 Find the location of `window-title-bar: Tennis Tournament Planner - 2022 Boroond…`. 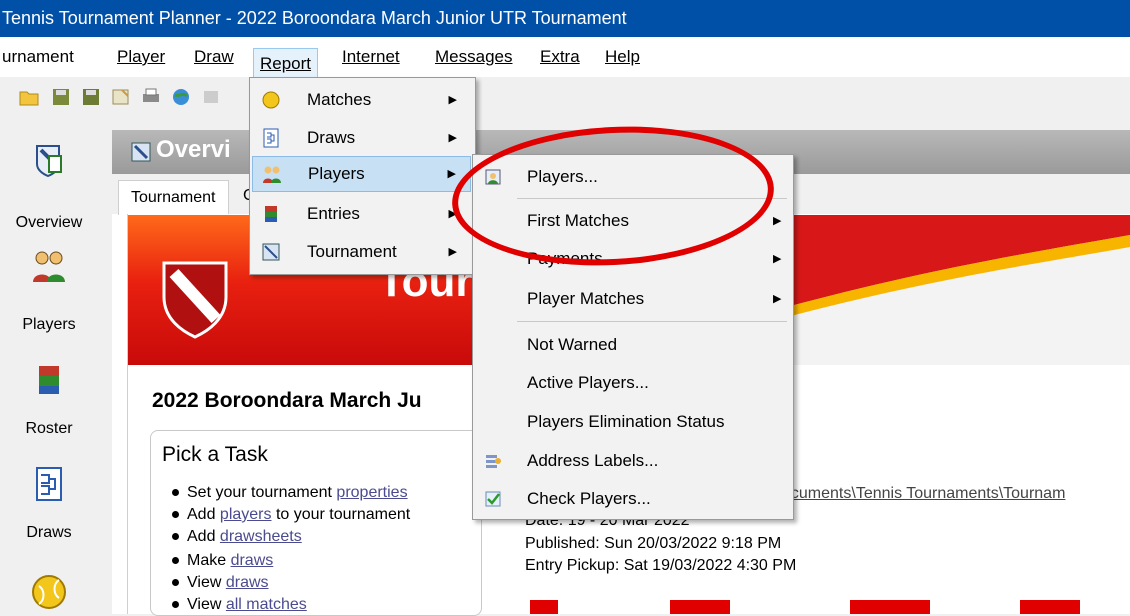

window-title-bar: Tennis Tournament Planner - 2022 Boroond… is located at coordinates (565, 18).